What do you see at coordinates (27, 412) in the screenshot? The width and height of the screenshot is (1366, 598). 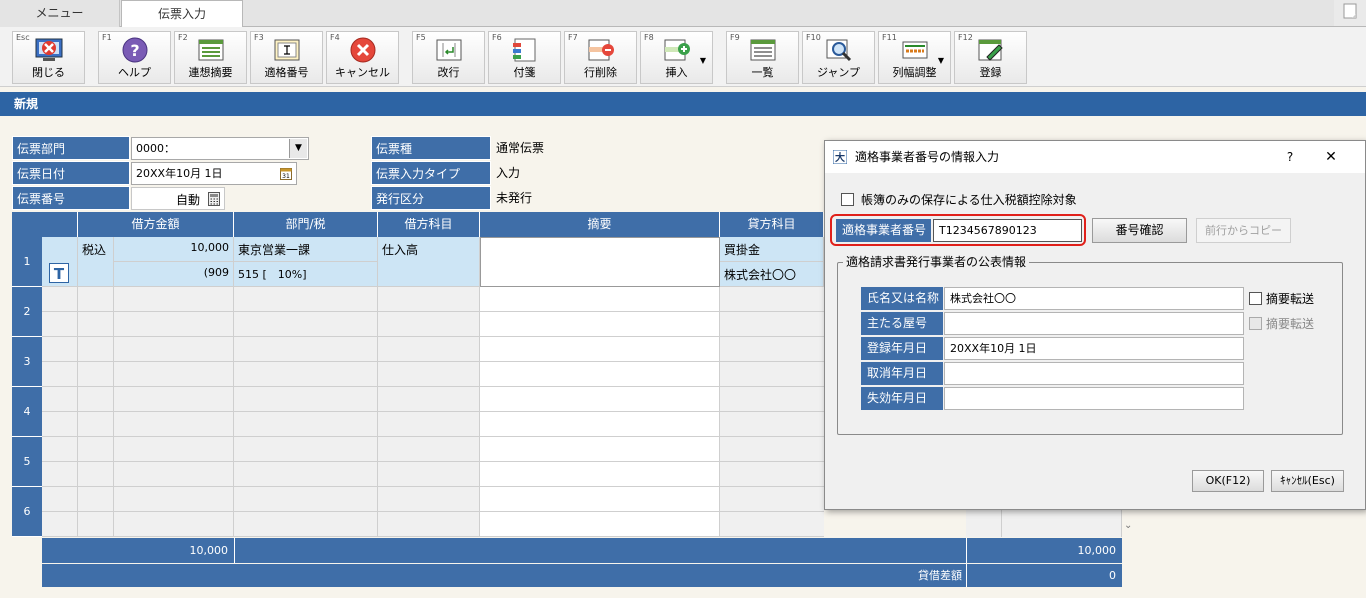 I see `row-number: 4` at bounding box center [27, 412].